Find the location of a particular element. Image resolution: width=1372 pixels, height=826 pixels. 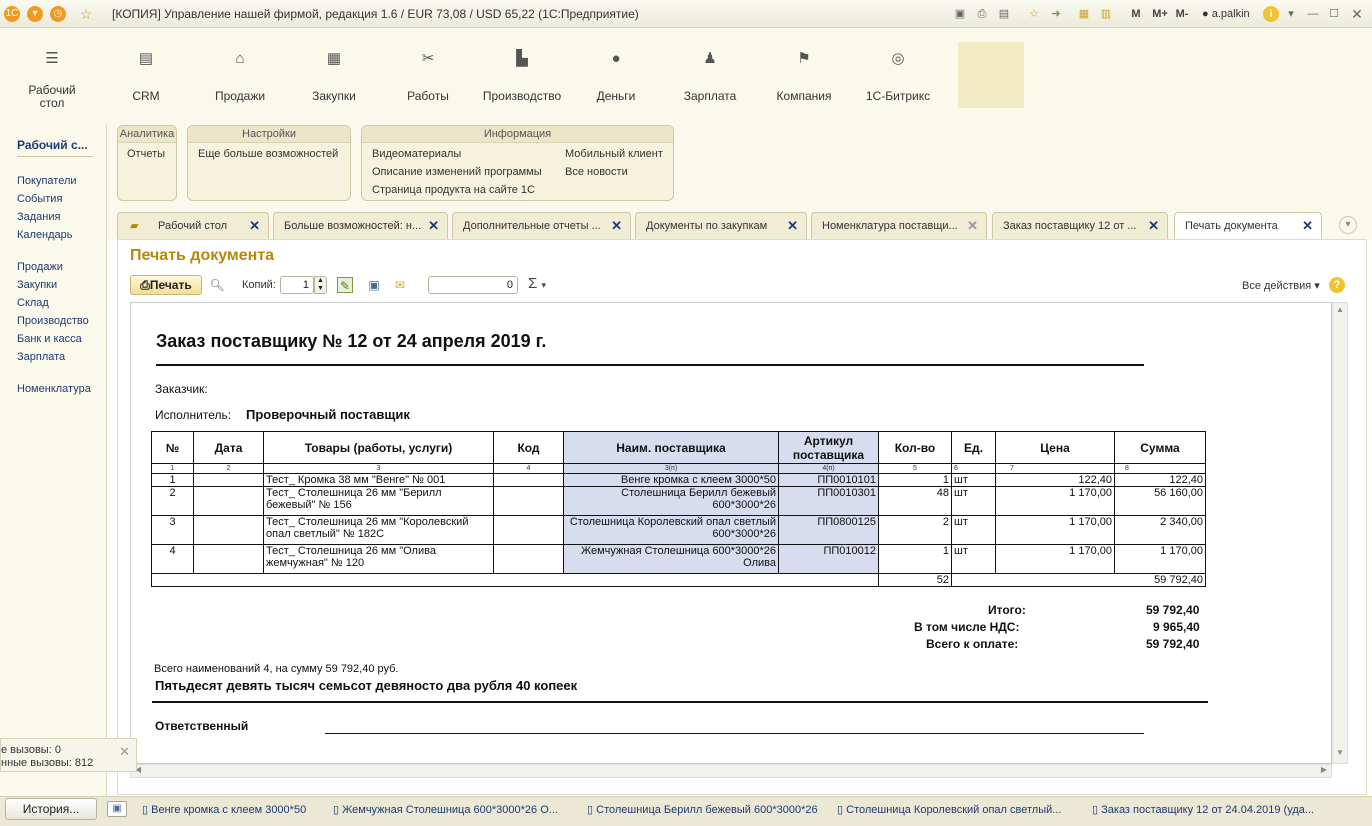

status-item: ▯ Венге кромка с клеем 3000*50 is located at coordinates (224, 809).